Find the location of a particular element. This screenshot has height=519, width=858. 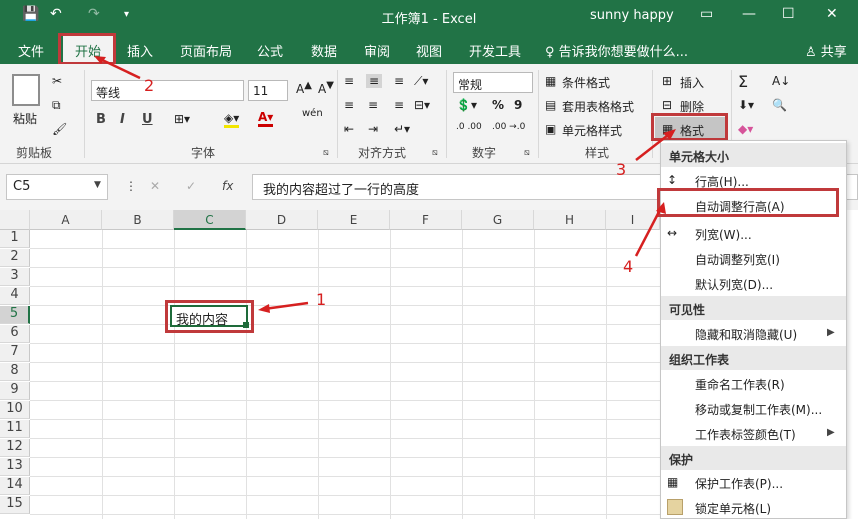

annotation-label-3: 3 is located at coordinates (621, 169).